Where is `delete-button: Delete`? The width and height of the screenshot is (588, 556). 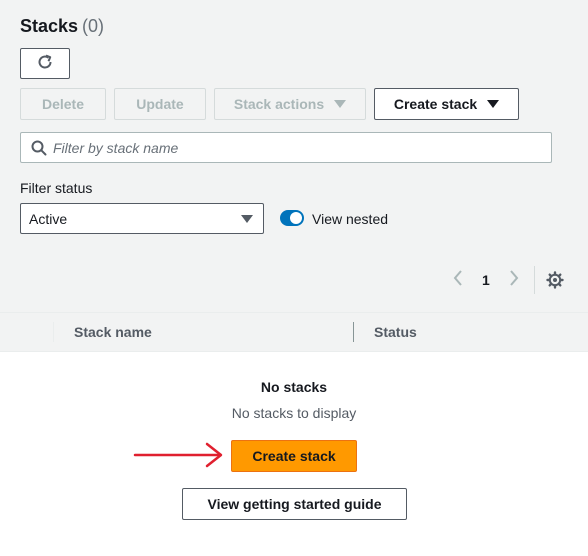
delete-button: Delete is located at coordinates (63, 104).